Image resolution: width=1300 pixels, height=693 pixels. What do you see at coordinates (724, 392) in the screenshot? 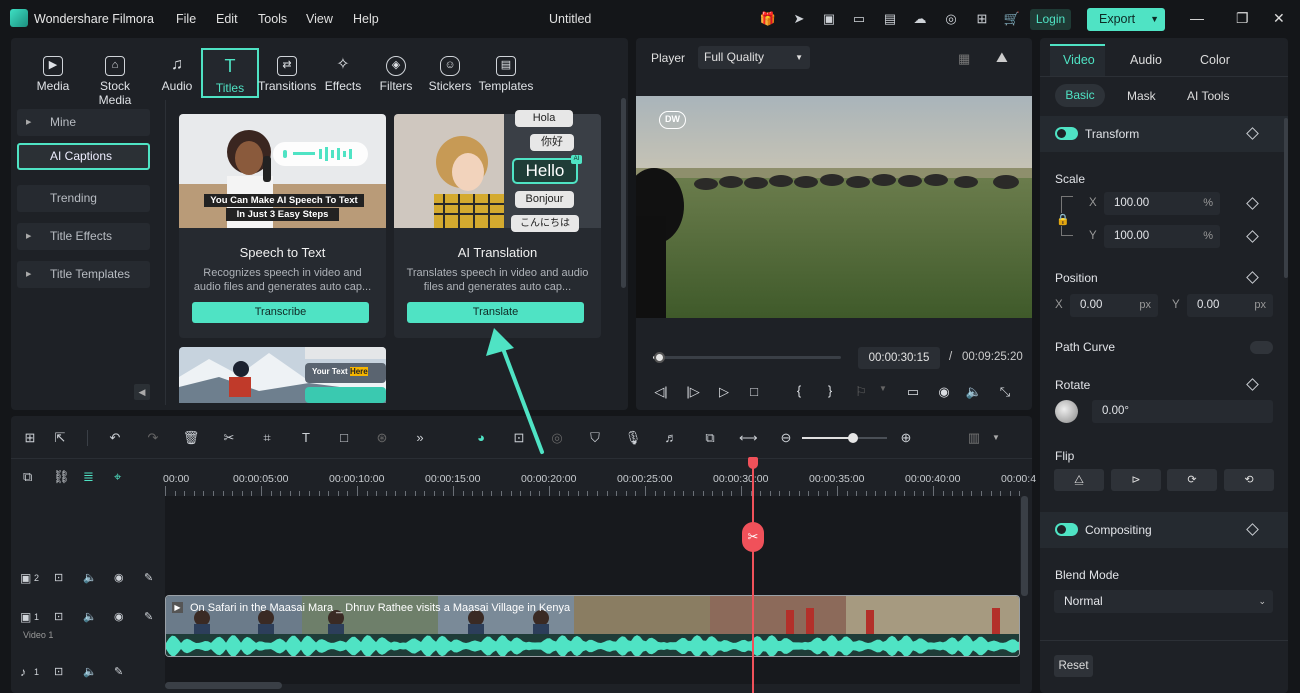
I see `play-icon: ▷` at bounding box center [724, 392].